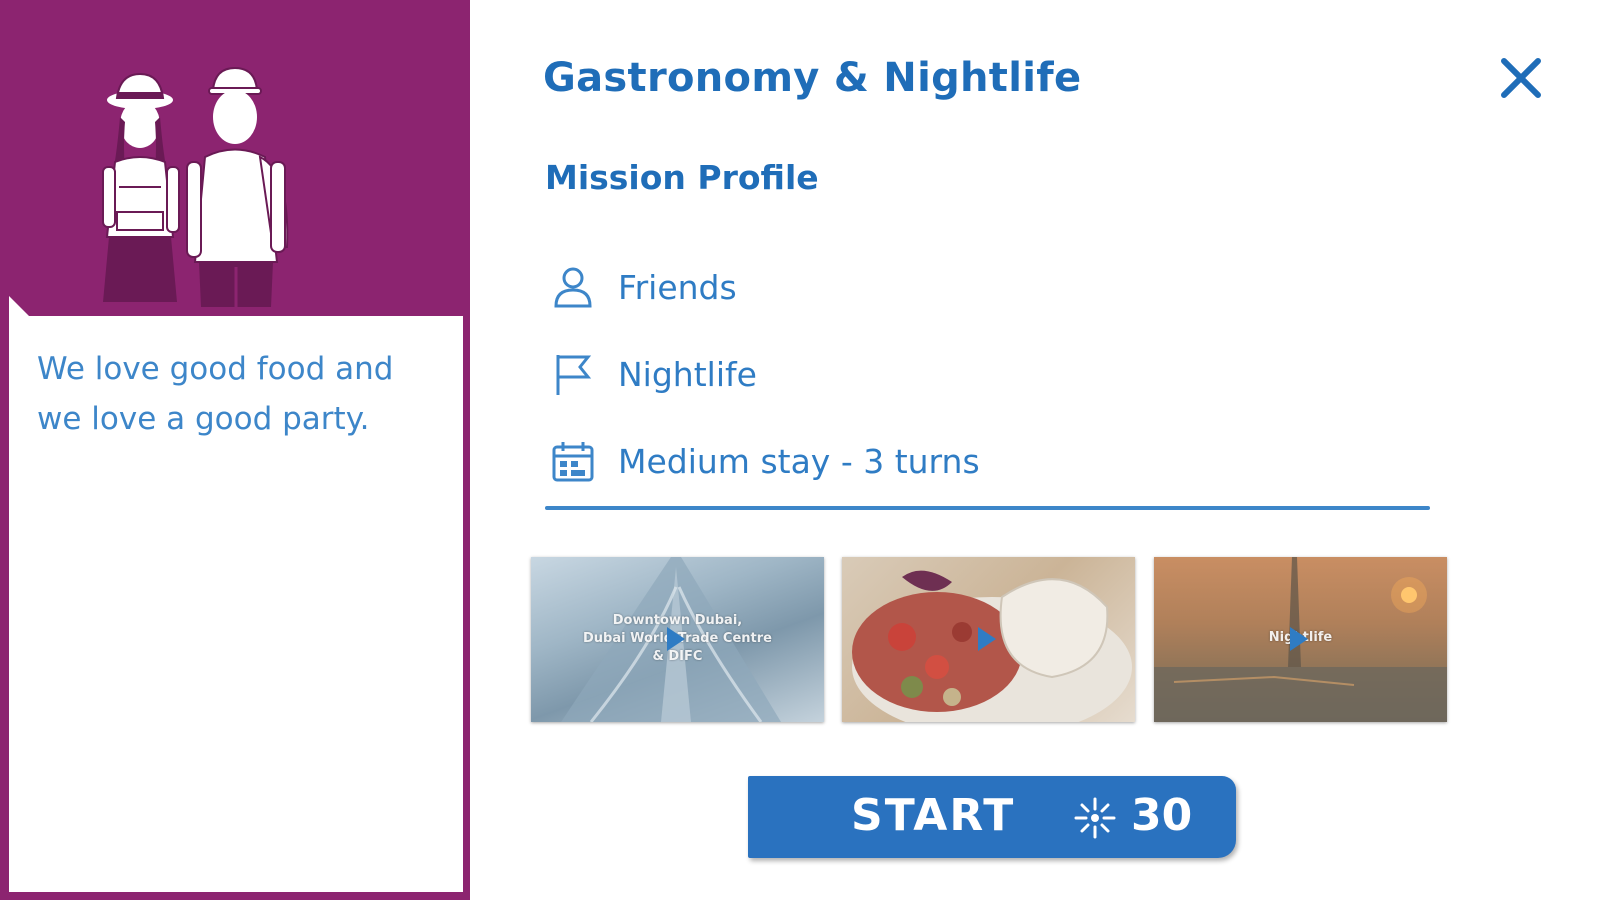  What do you see at coordinates (933, 815) in the screenshot?
I see `start-button-label: START` at bounding box center [933, 815].